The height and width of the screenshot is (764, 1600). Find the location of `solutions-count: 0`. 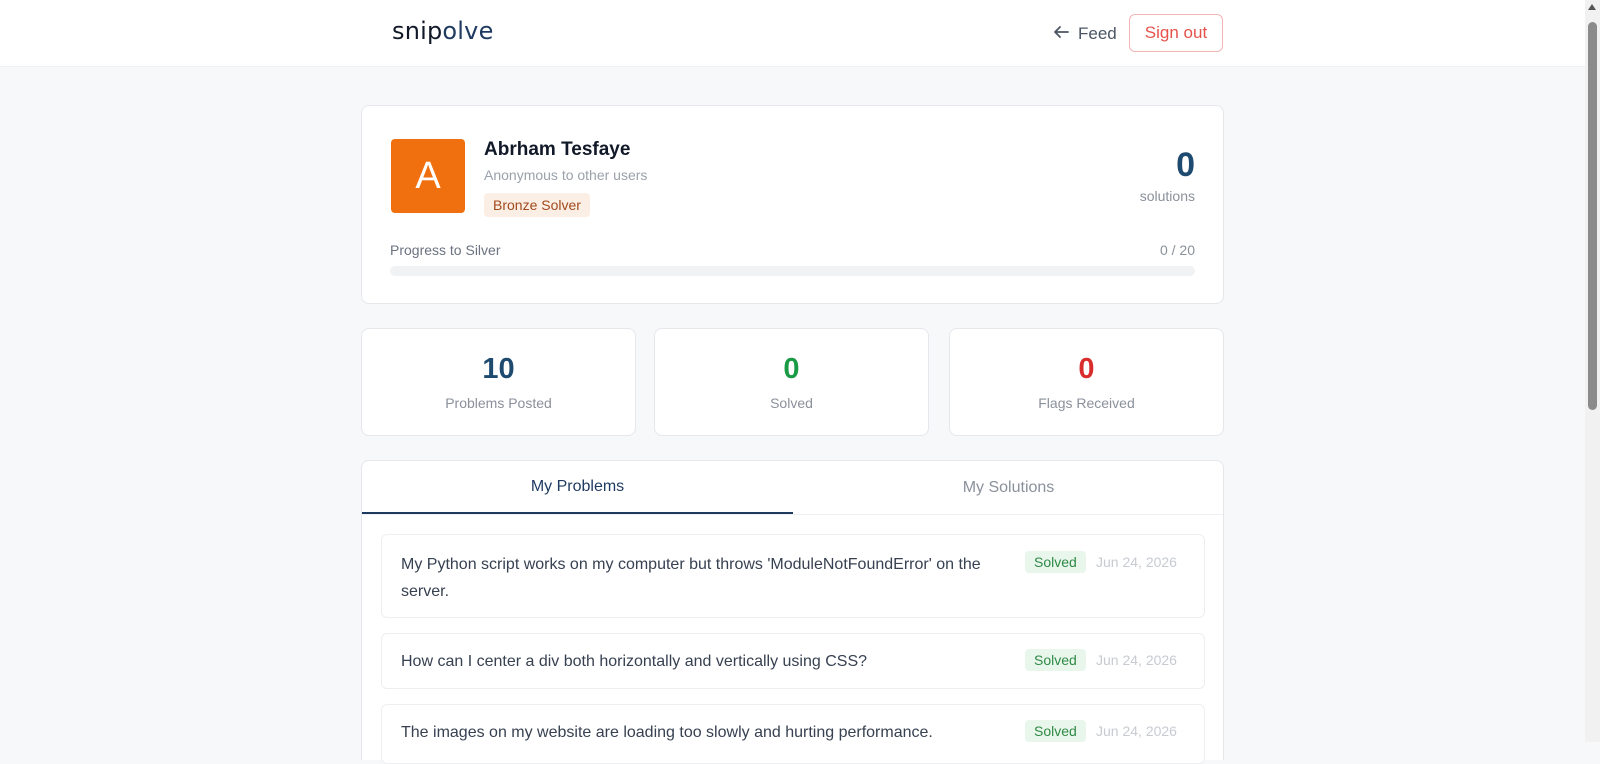

solutions-count: 0 is located at coordinates (1185, 165).